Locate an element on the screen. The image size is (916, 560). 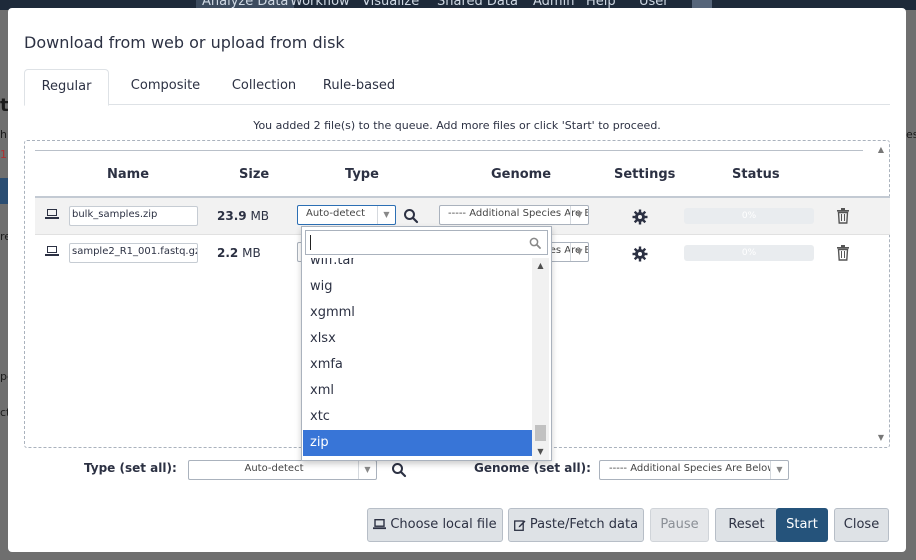
dropdown-option: wiff.tar is located at coordinates (417, 266).